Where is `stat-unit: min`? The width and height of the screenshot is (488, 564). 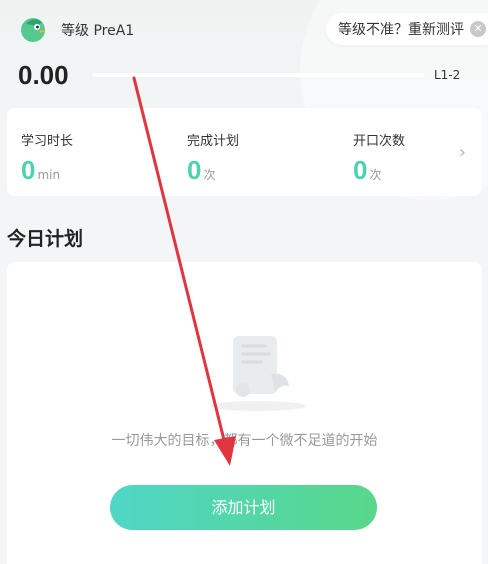
stat-unit: min is located at coordinates (49, 175).